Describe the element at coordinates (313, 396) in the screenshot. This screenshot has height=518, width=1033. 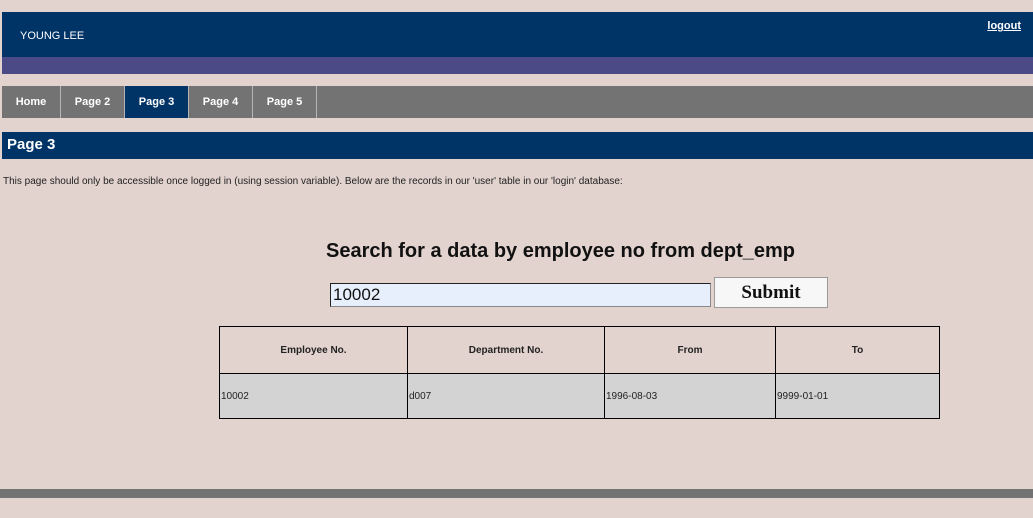
I see `cell-employee-no: 10002` at that location.